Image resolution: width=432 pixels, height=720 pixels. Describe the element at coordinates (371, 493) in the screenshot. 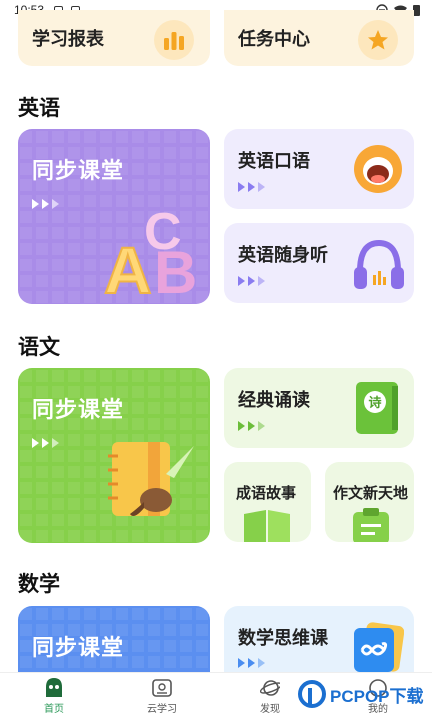

I see `composition-label: 作文新天地` at that location.